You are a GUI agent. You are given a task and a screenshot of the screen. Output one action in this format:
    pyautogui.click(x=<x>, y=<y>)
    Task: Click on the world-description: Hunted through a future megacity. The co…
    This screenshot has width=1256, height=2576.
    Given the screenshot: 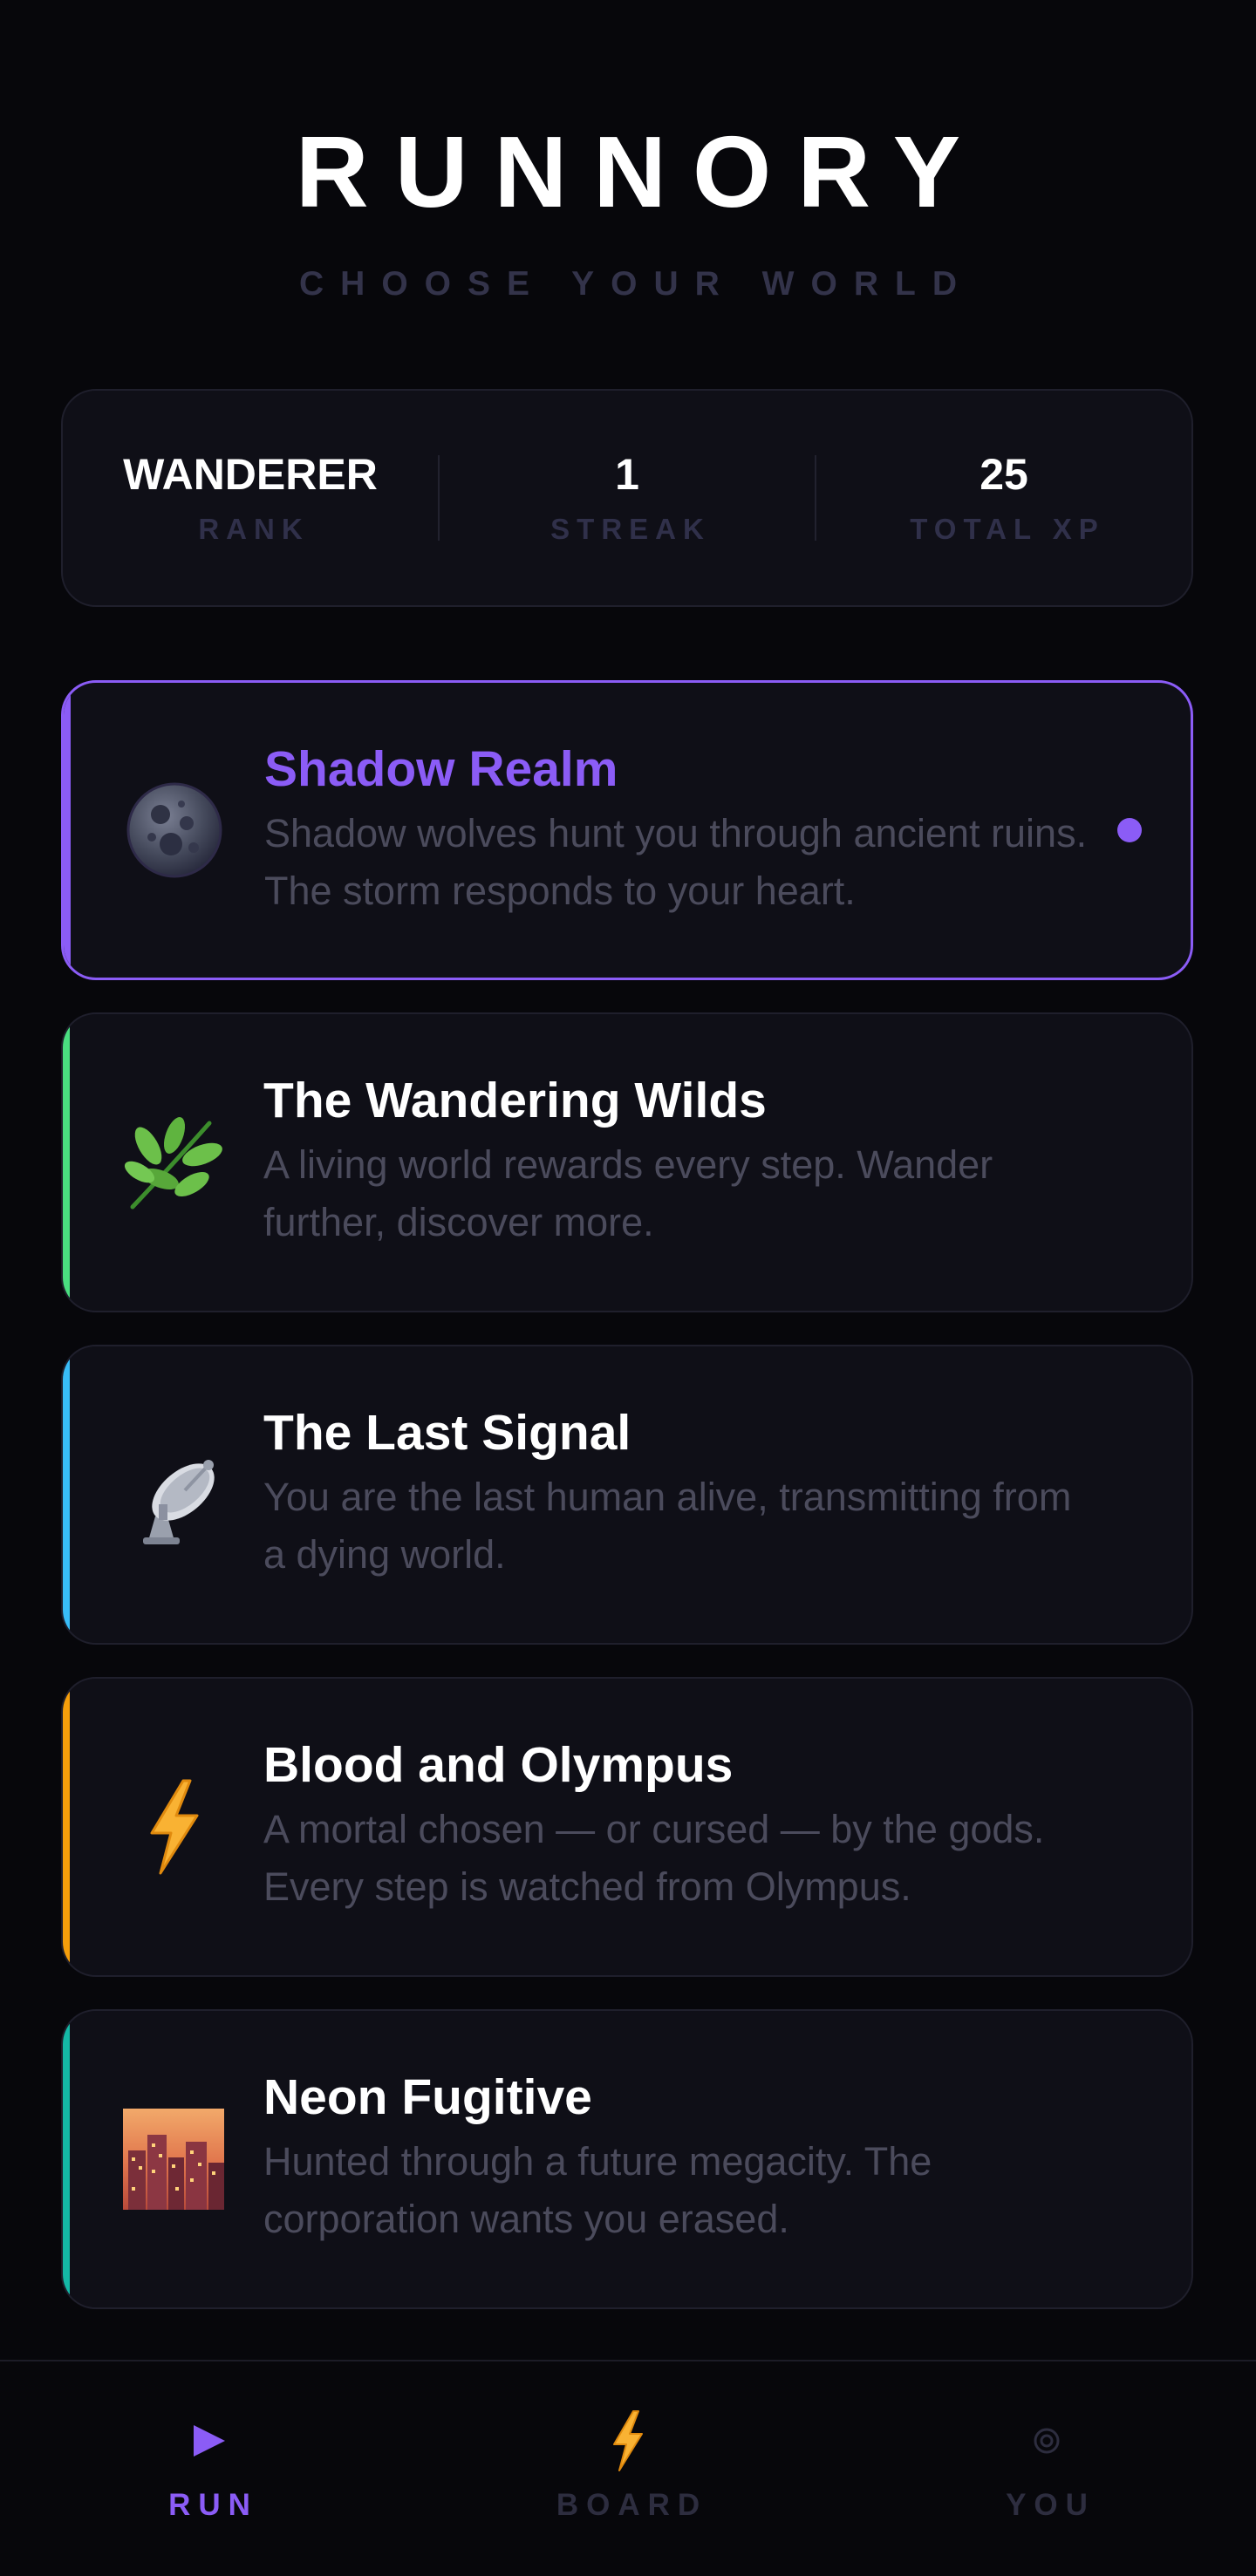 What is the action you would take?
    pyautogui.click(x=597, y=2190)
    